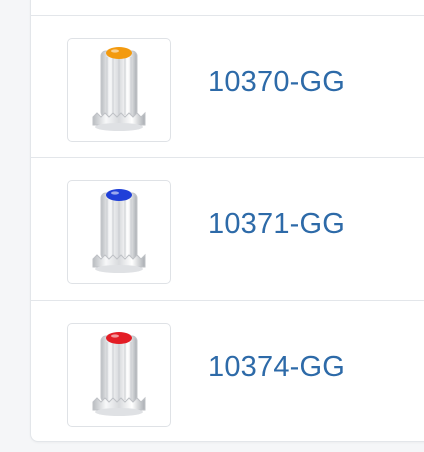 This screenshot has height=452, width=424. I want to click on product-sku-link: 10371-GG, so click(276, 224).